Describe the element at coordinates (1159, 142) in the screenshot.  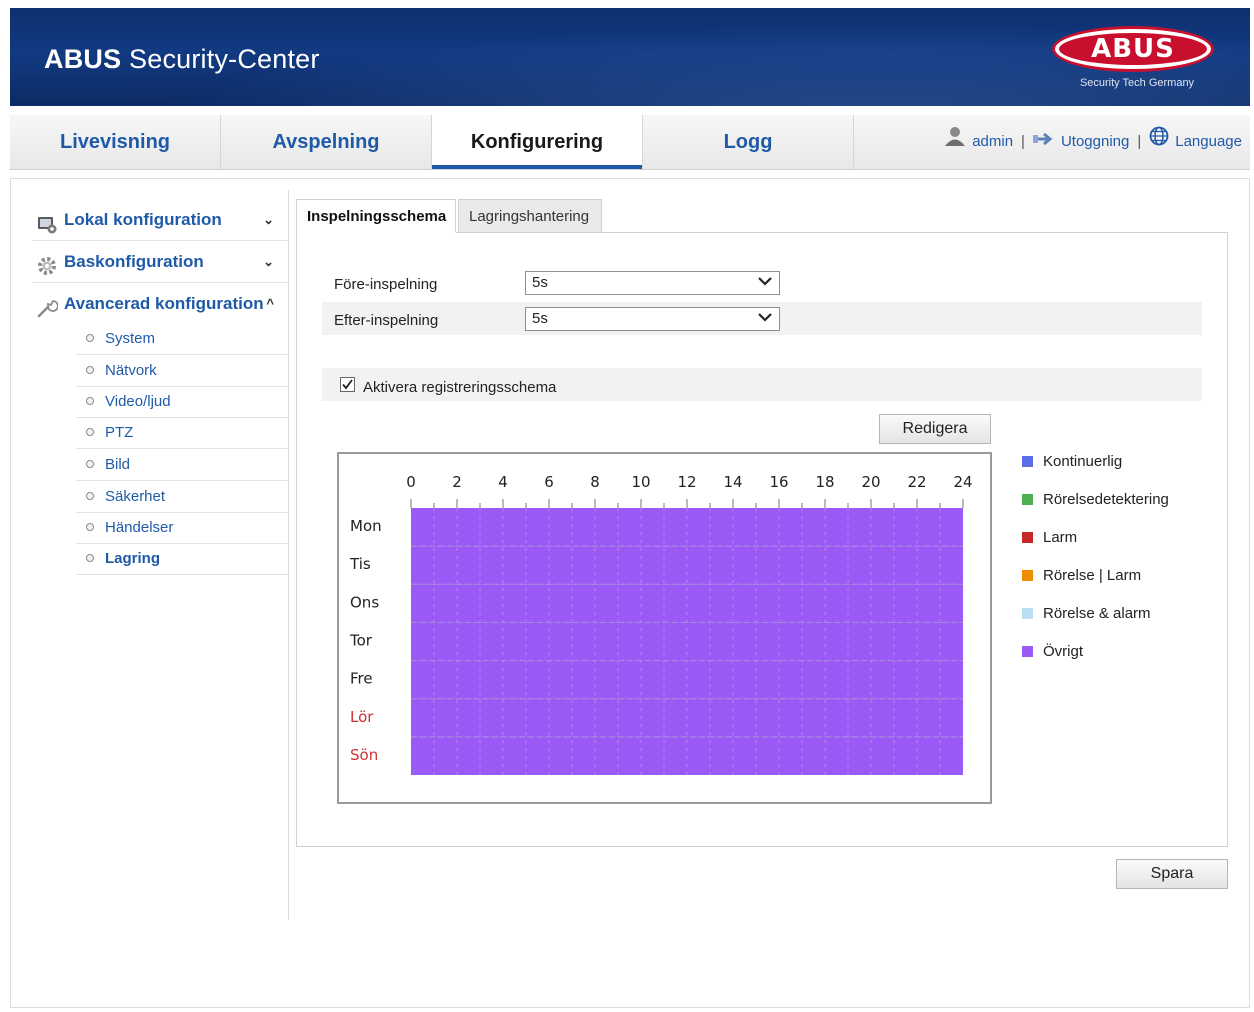
I see `globe-icon` at that location.